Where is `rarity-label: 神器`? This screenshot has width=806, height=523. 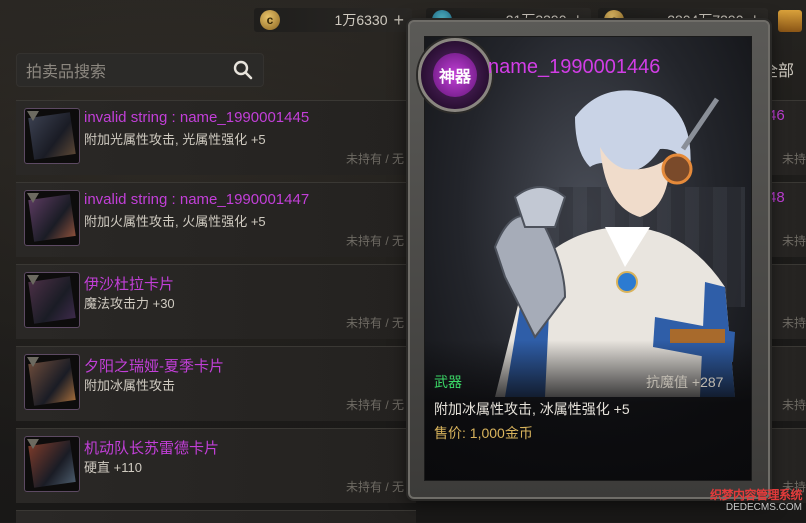 rarity-label: 神器 is located at coordinates (455, 75).